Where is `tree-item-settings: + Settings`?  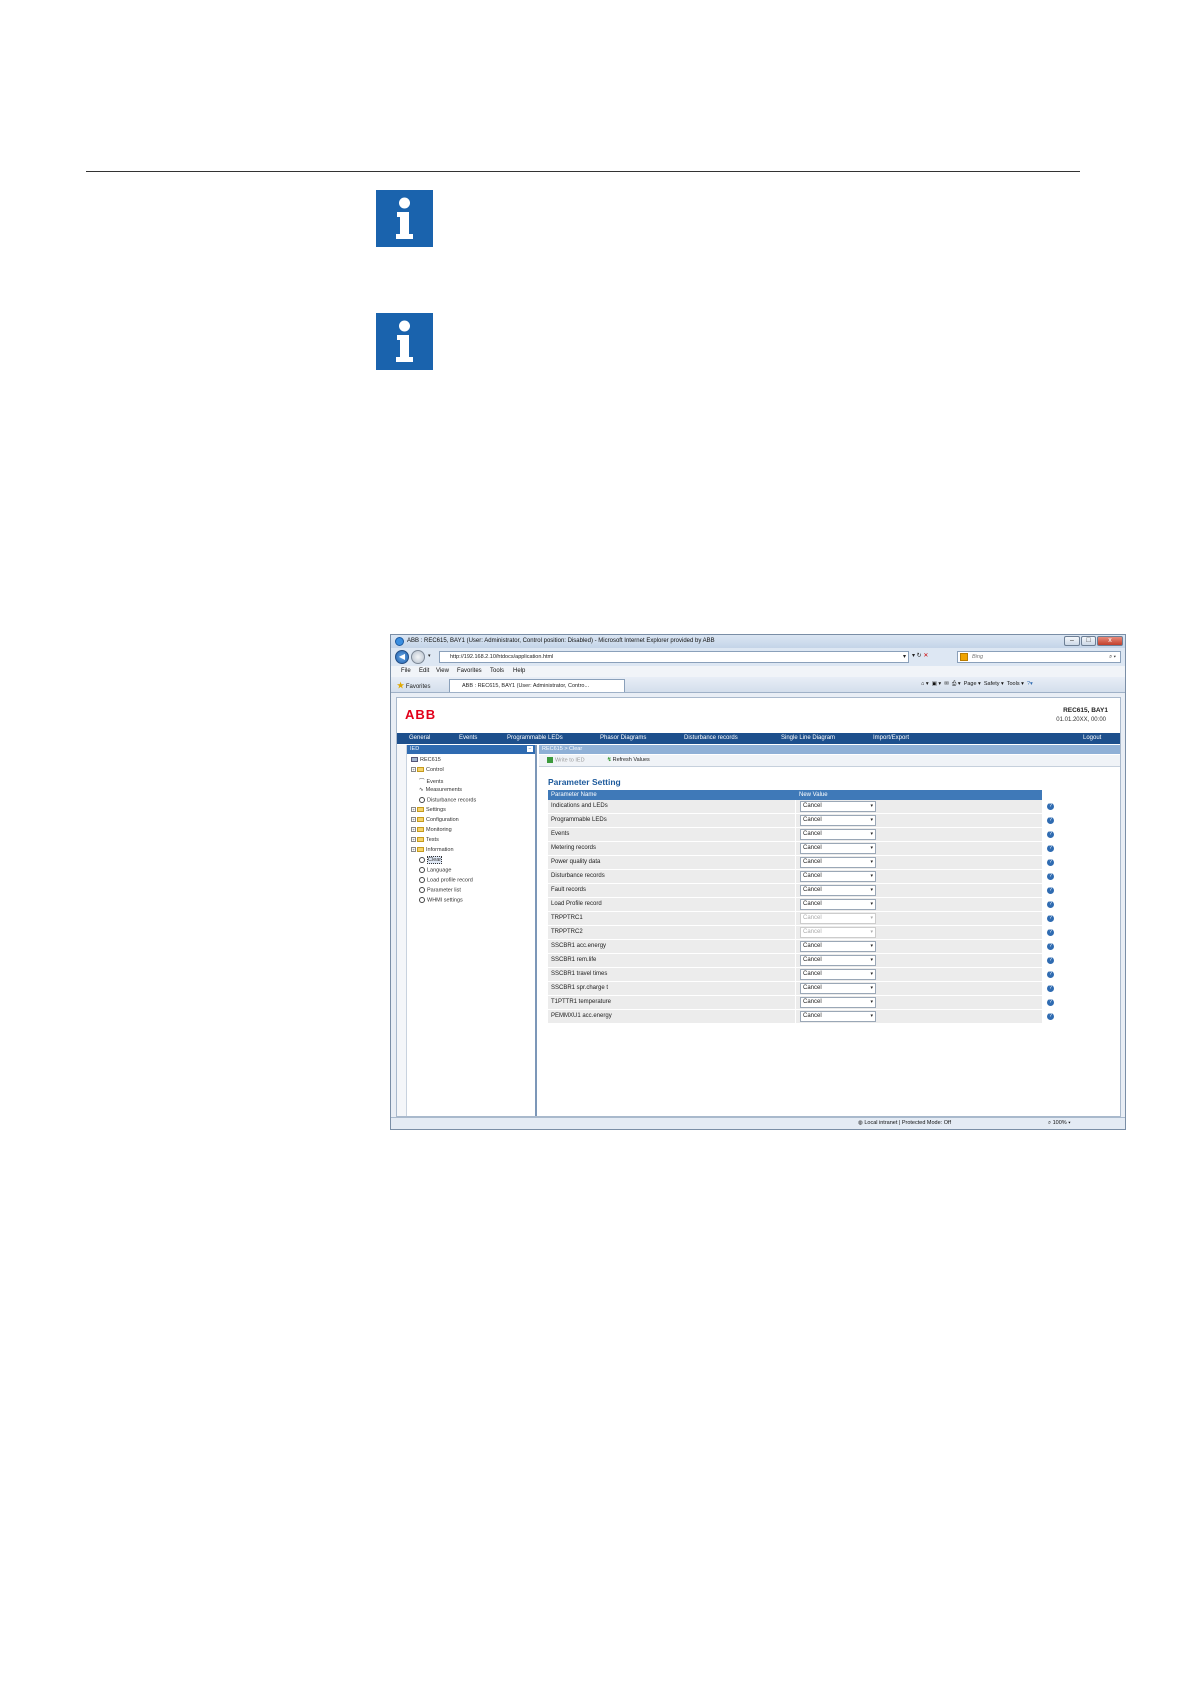 tree-item-settings: + Settings is located at coordinates (428, 810).